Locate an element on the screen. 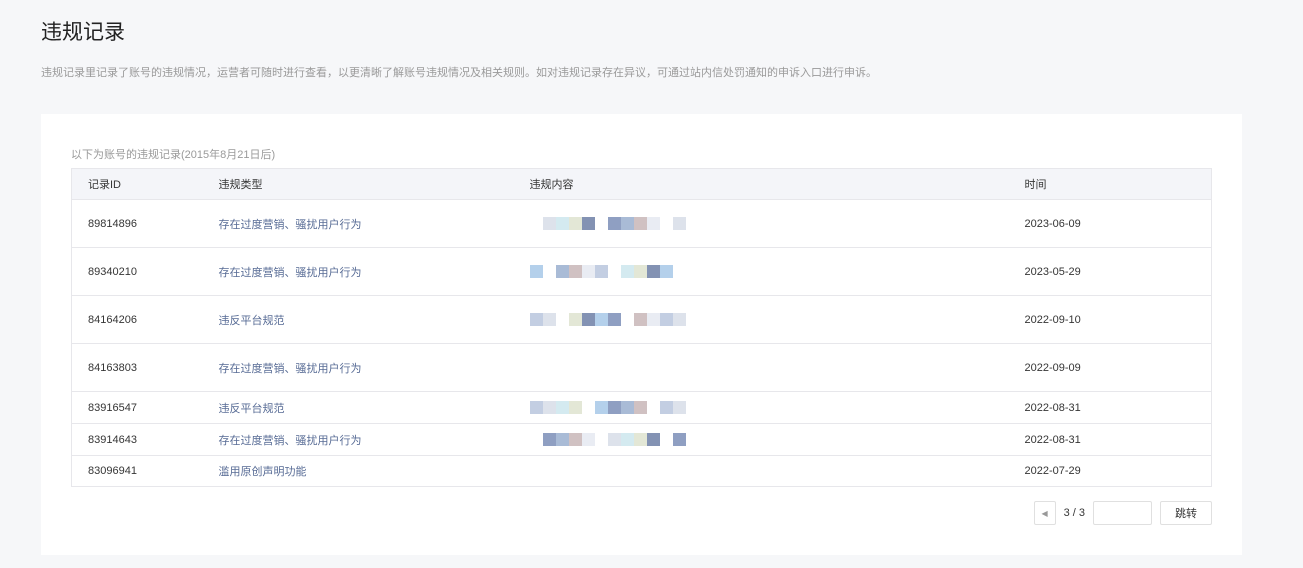 Image resolution: width=1303 pixels, height=568 pixels. table-row: 84163803 存在过度营销、骚扰用户行为 2022-09-09 is located at coordinates (641, 367).